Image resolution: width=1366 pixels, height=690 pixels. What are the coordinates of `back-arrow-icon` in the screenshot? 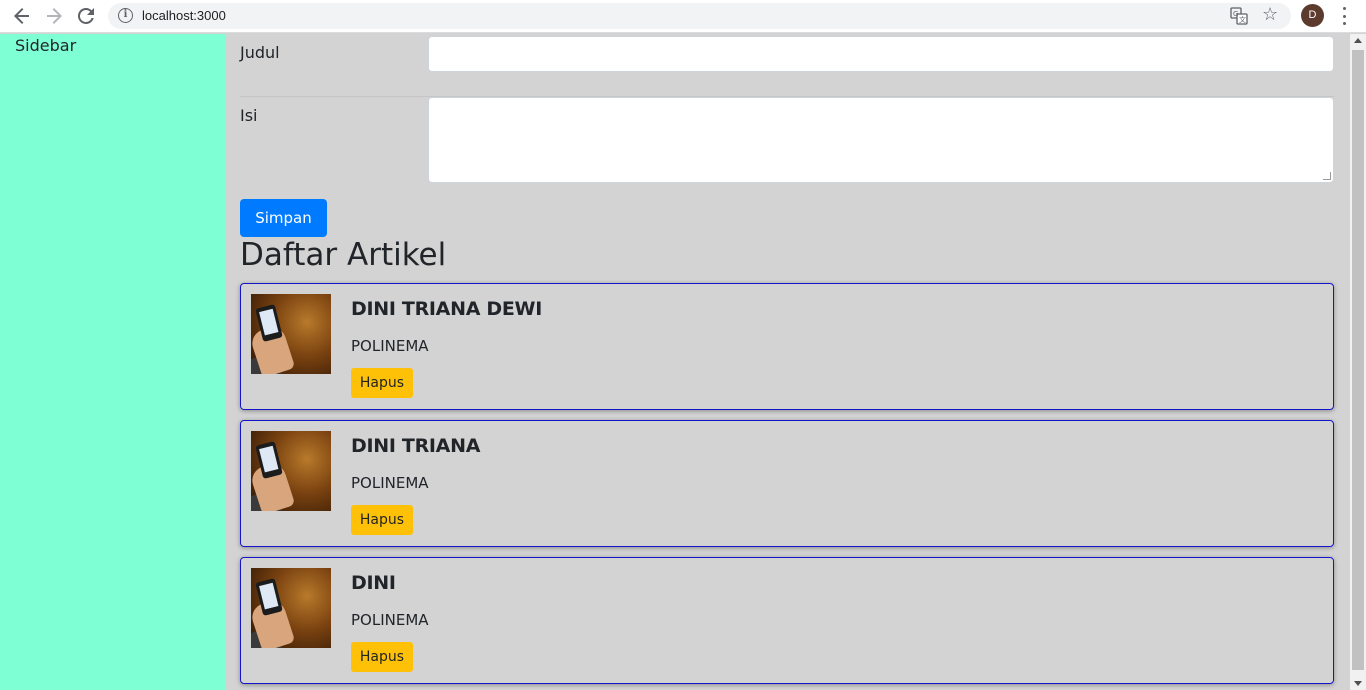 It's located at (22, 16).